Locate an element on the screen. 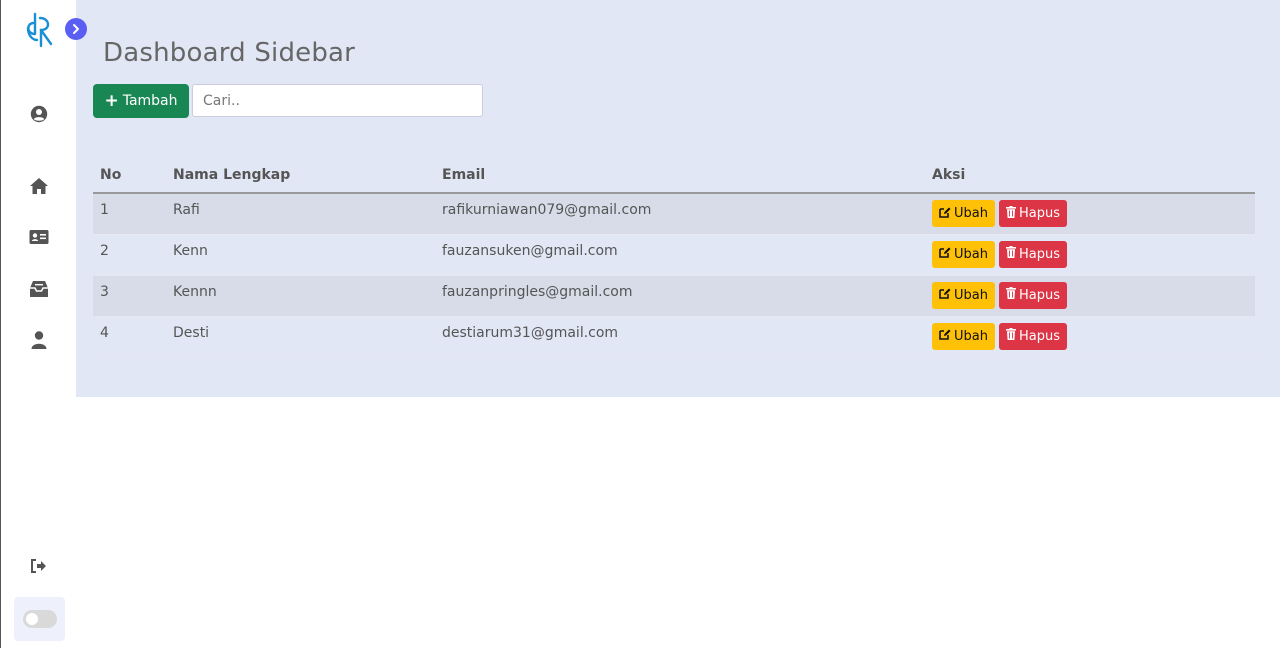 This screenshot has width=1280, height=648. table-row: 2 Kenn fauzansuken@gmail.com Ubah Hapus is located at coordinates (674, 255).